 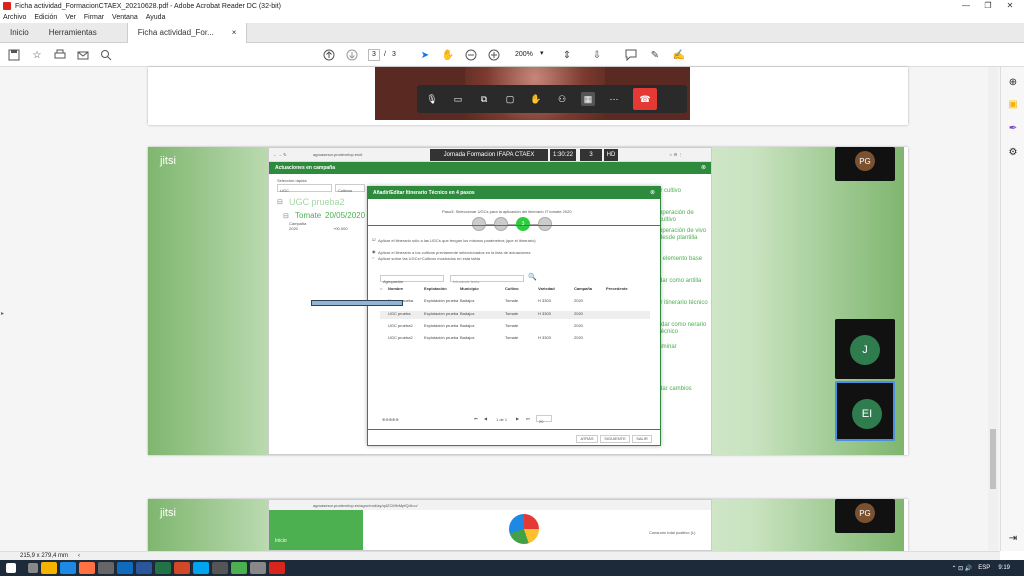 I want to click on excel-icon, so click(x=163, y=568).